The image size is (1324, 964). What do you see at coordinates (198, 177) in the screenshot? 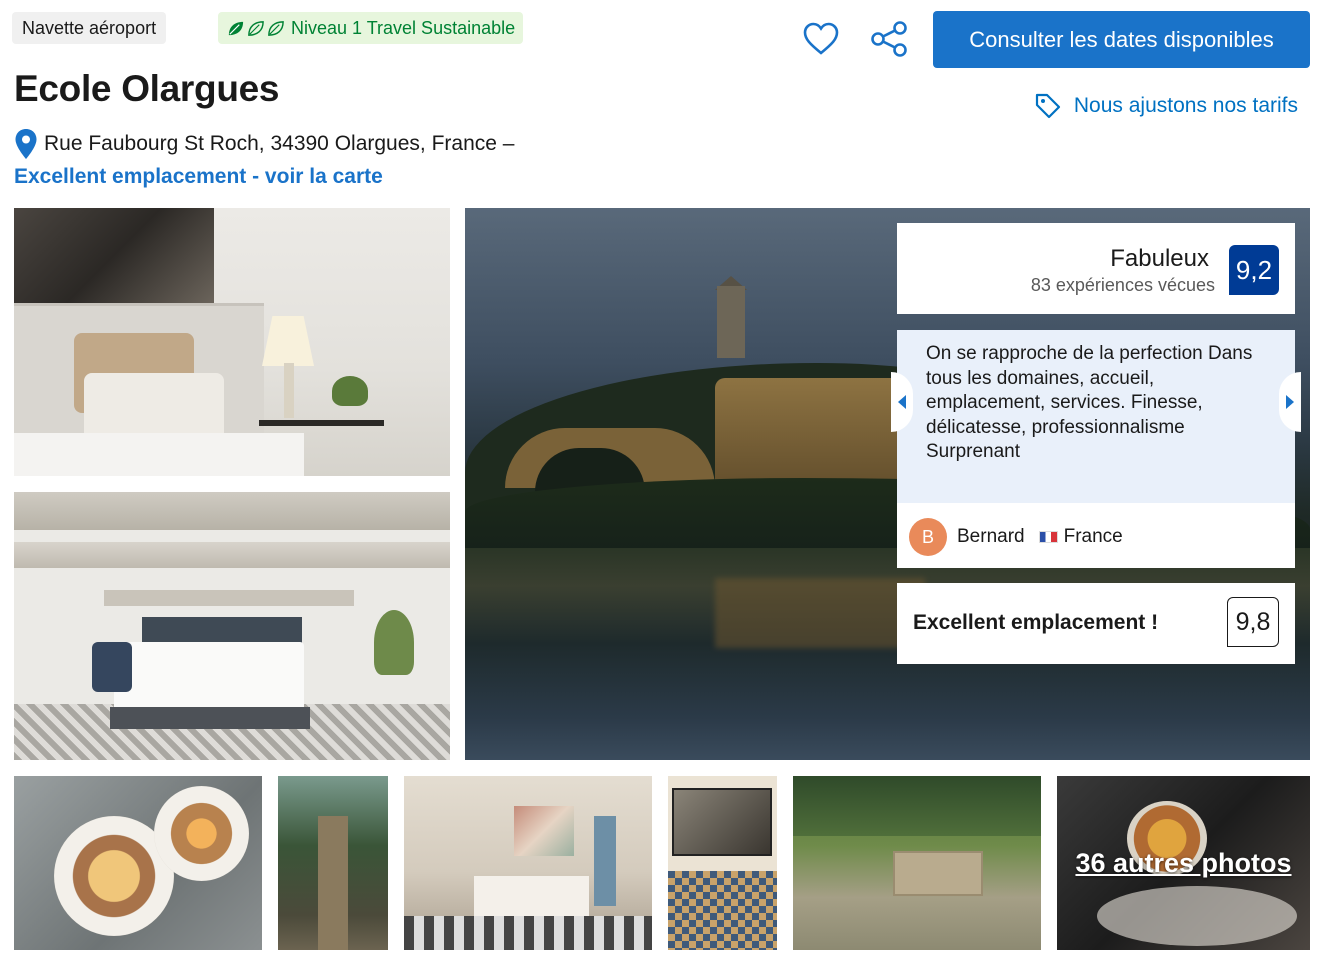
I see `view-map-link: Excellent emplacement - voir la carte` at bounding box center [198, 177].